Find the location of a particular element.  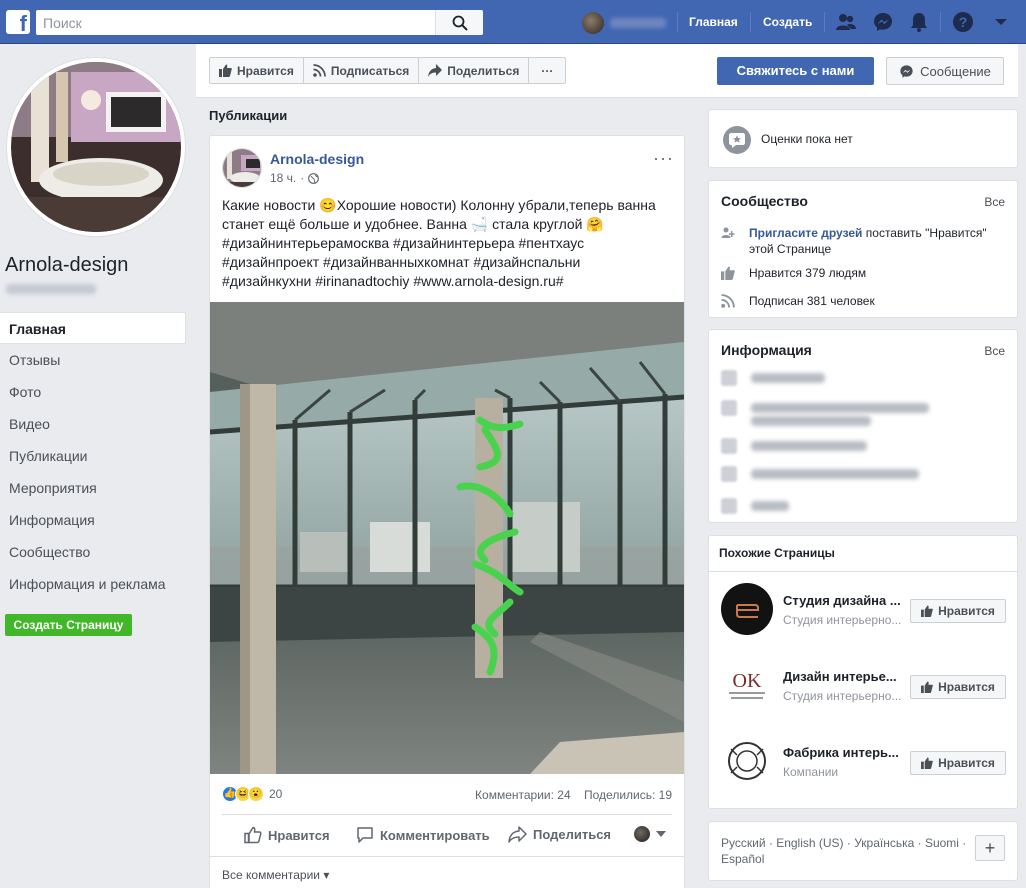

post-meta: 18 ч. · is located at coordinates (295, 178).